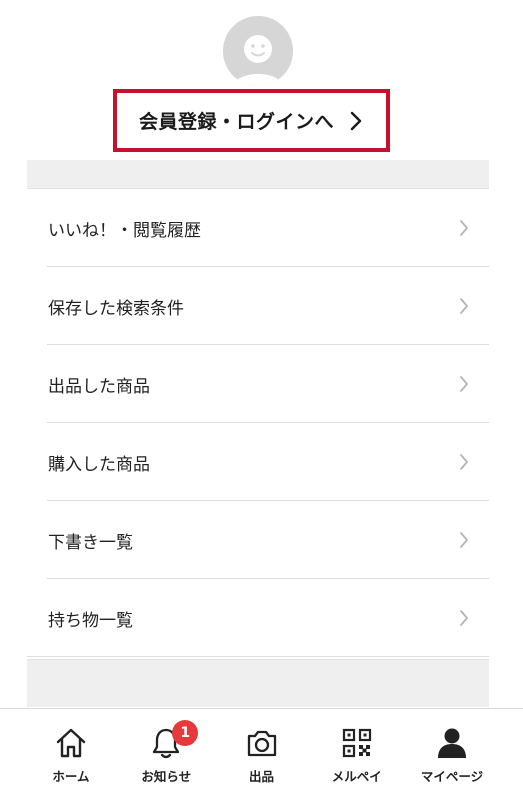 The height and width of the screenshot is (800, 523). I want to click on notification-badge: 1, so click(185, 733).